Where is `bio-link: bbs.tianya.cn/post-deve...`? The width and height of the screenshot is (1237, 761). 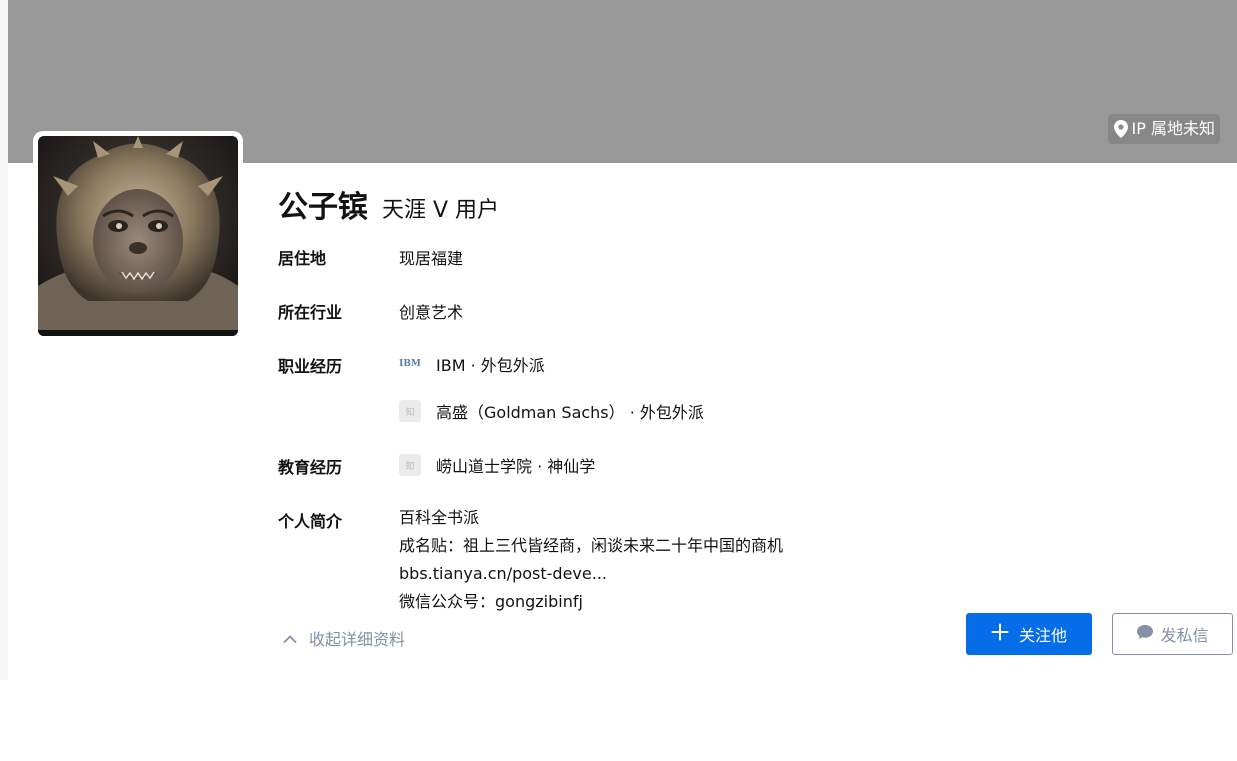 bio-link: bbs.tianya.cn/post-deve... is located at coordinates (591, 574).